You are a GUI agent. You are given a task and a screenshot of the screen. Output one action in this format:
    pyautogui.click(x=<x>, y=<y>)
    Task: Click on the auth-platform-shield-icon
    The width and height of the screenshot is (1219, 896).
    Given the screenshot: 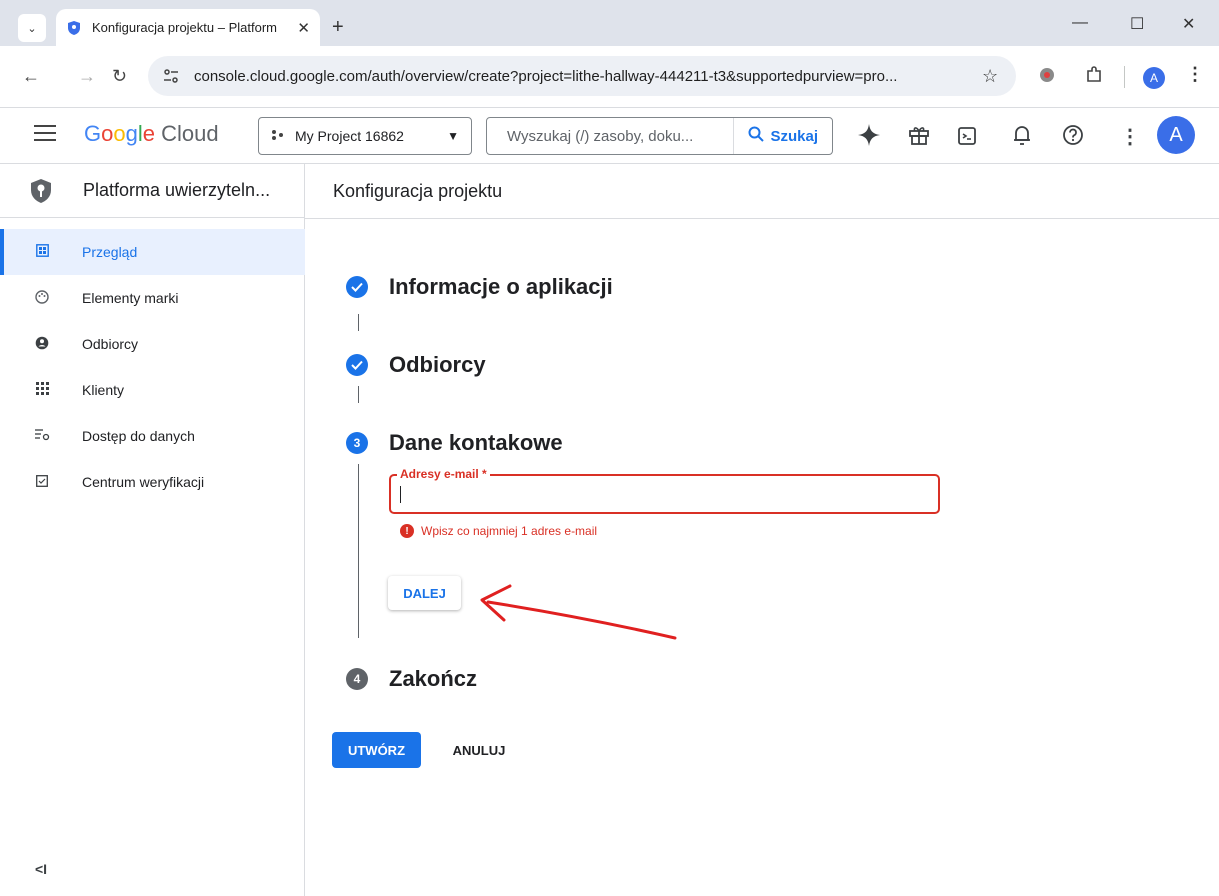 What is the action you would take?
    pyautogui.click(x=41, y=191)
    